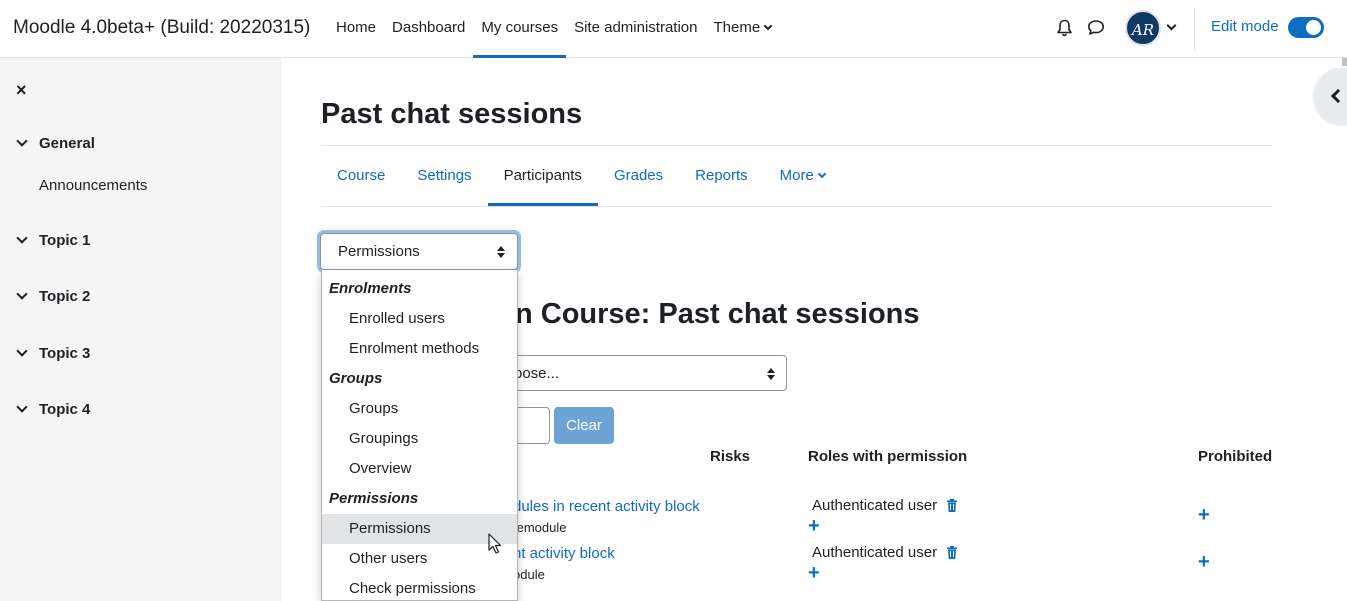  I want to click on edit-mode-label: Edit mode, so click(1245, 26).